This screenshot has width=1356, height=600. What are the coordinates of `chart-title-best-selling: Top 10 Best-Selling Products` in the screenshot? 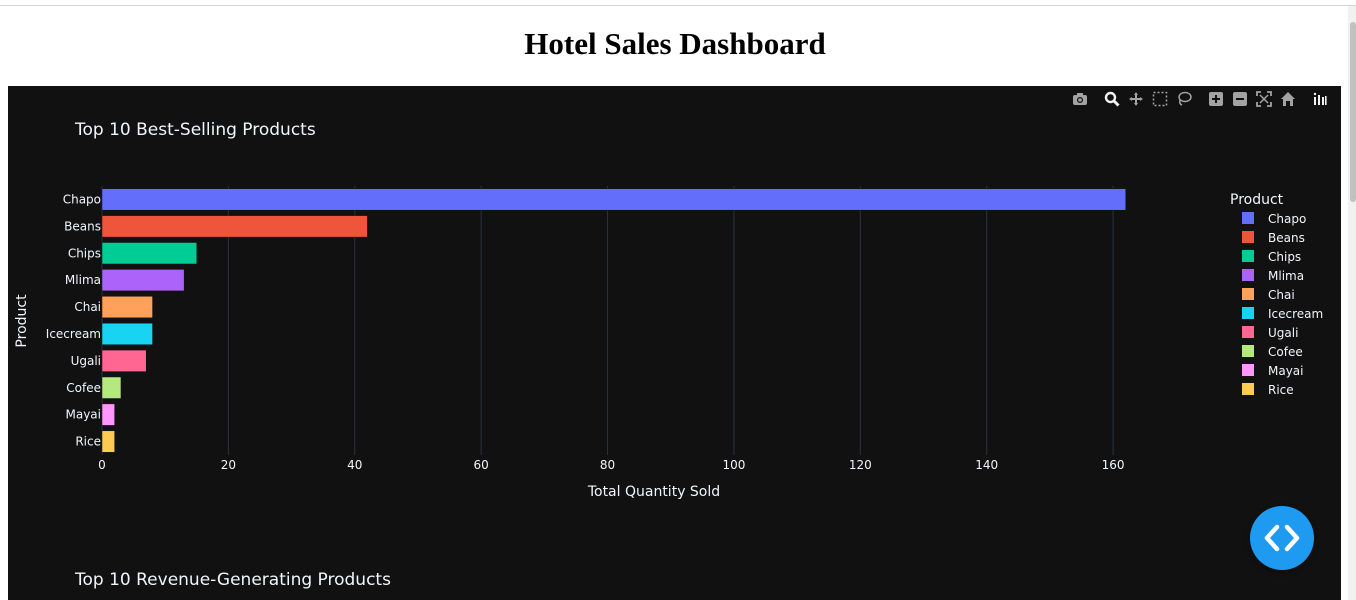 It's located at (195, 130).